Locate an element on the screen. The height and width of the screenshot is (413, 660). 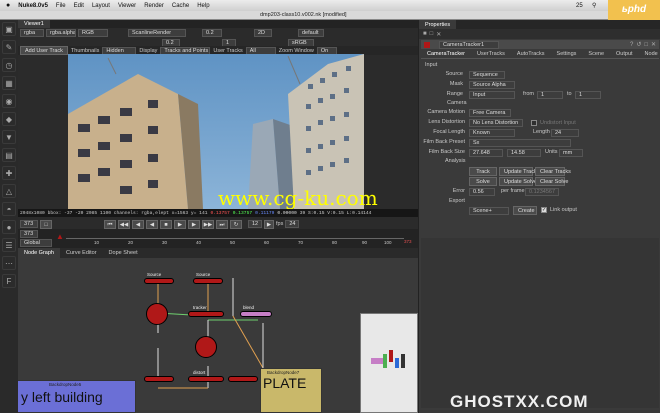
channels-dropdown: rgba is located at coordinates (32, 33).